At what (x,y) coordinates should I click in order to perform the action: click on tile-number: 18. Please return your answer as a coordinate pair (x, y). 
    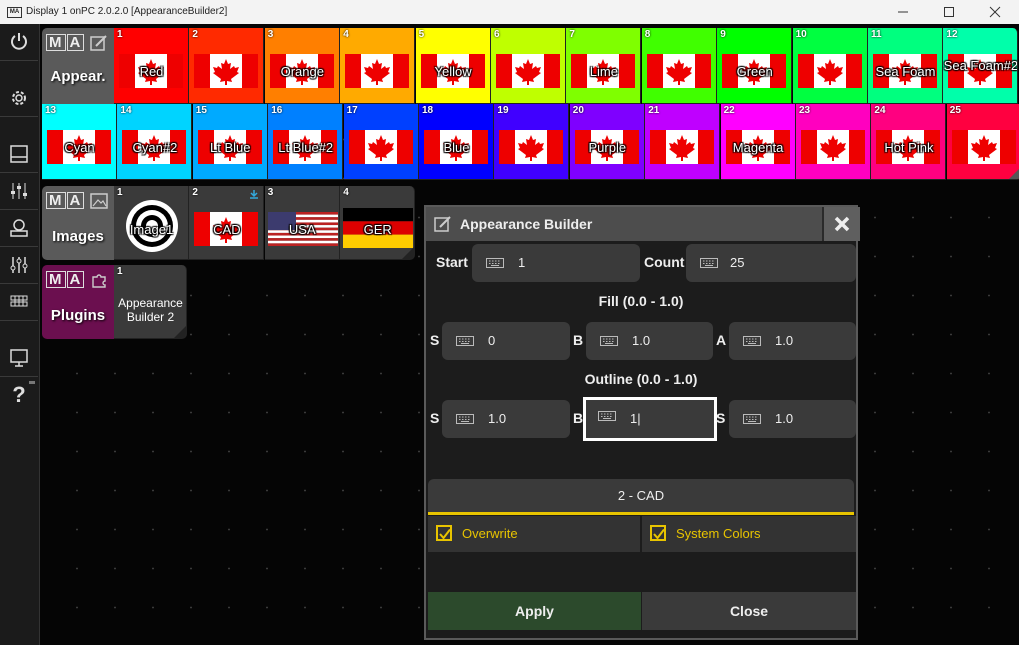
    Looking at the image, I should click on (428, 110).